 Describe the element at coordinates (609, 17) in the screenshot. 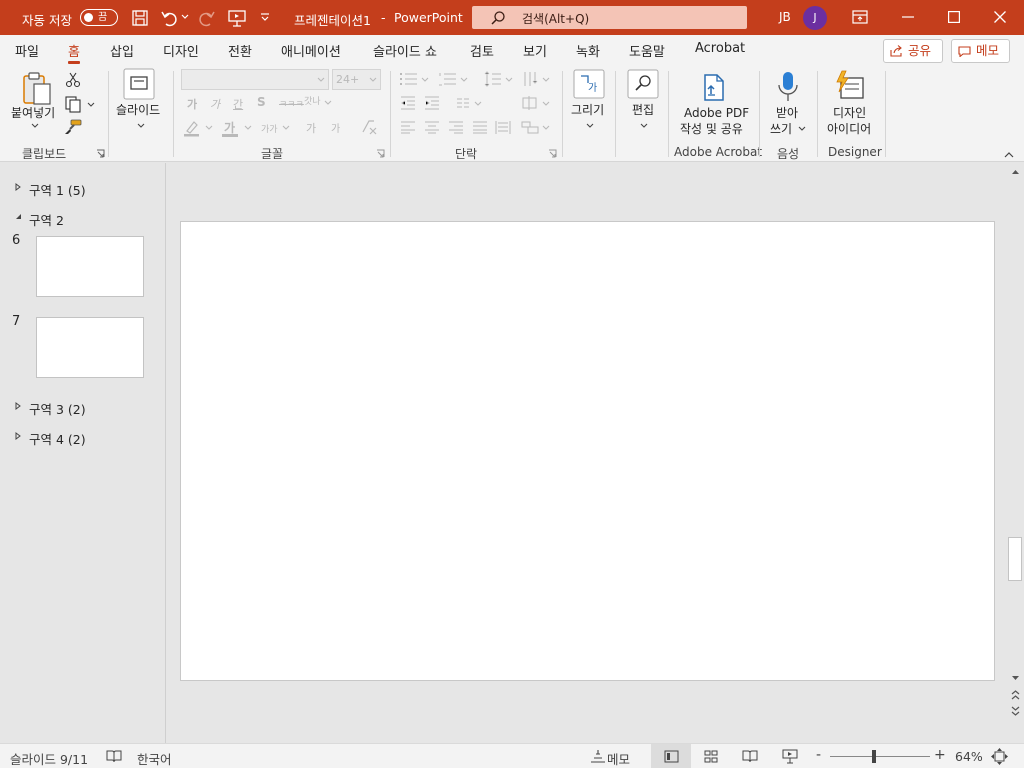

I see `search-box: 검색(Alt+Q)` at that location.